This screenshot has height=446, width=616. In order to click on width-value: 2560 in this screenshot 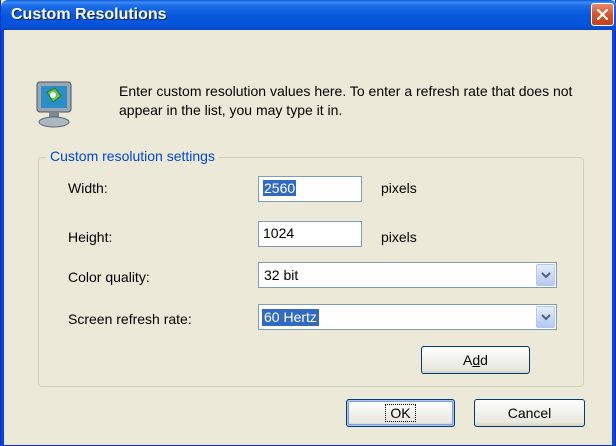, I will do `click(280, 188)`.